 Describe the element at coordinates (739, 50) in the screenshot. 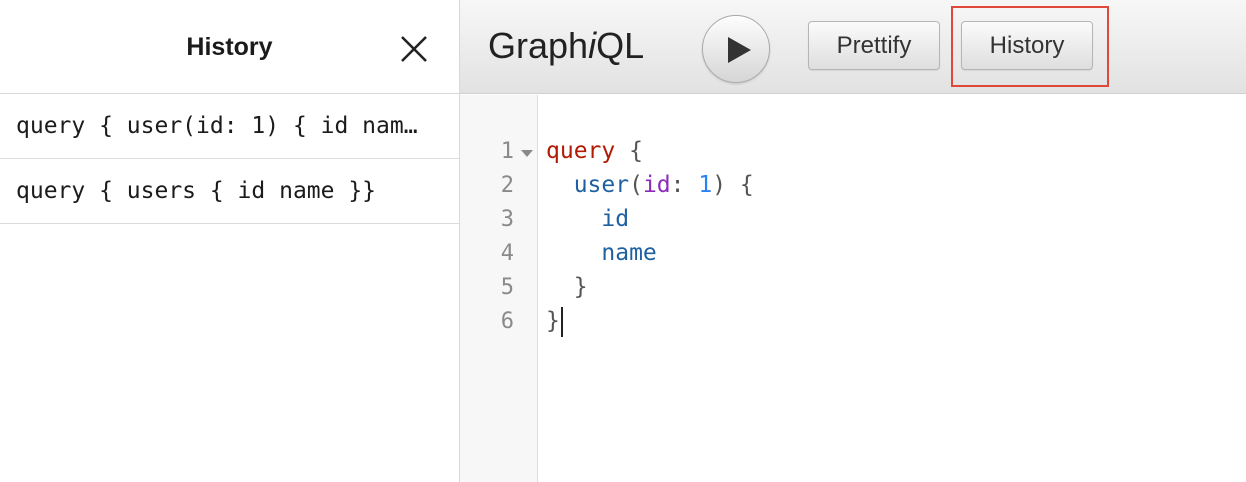

I see `play-icon` at that location.